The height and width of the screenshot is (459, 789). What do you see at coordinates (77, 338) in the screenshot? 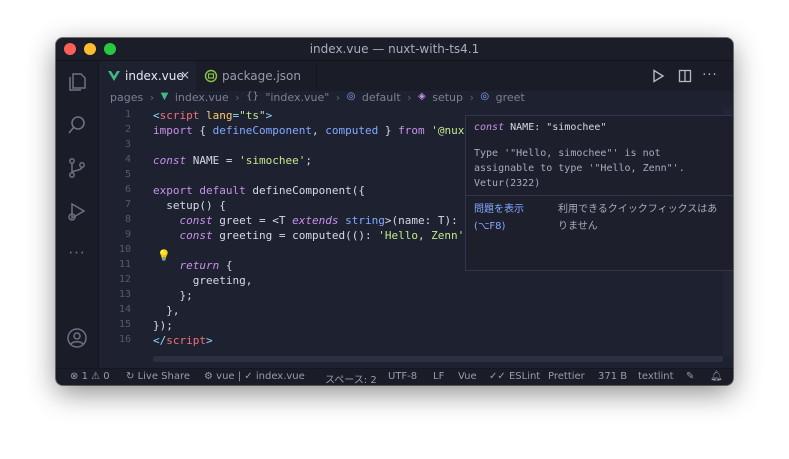
I see `account-icon` at bounding box center [77, 338].